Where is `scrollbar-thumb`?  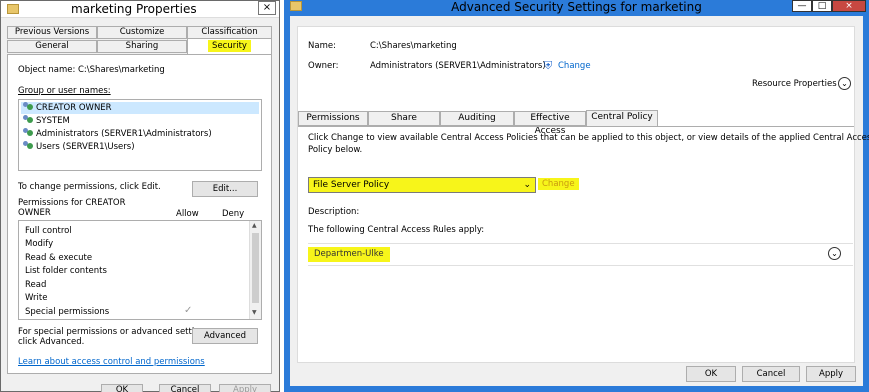 scrollbar-thumb is located at coordinates (255, 268).